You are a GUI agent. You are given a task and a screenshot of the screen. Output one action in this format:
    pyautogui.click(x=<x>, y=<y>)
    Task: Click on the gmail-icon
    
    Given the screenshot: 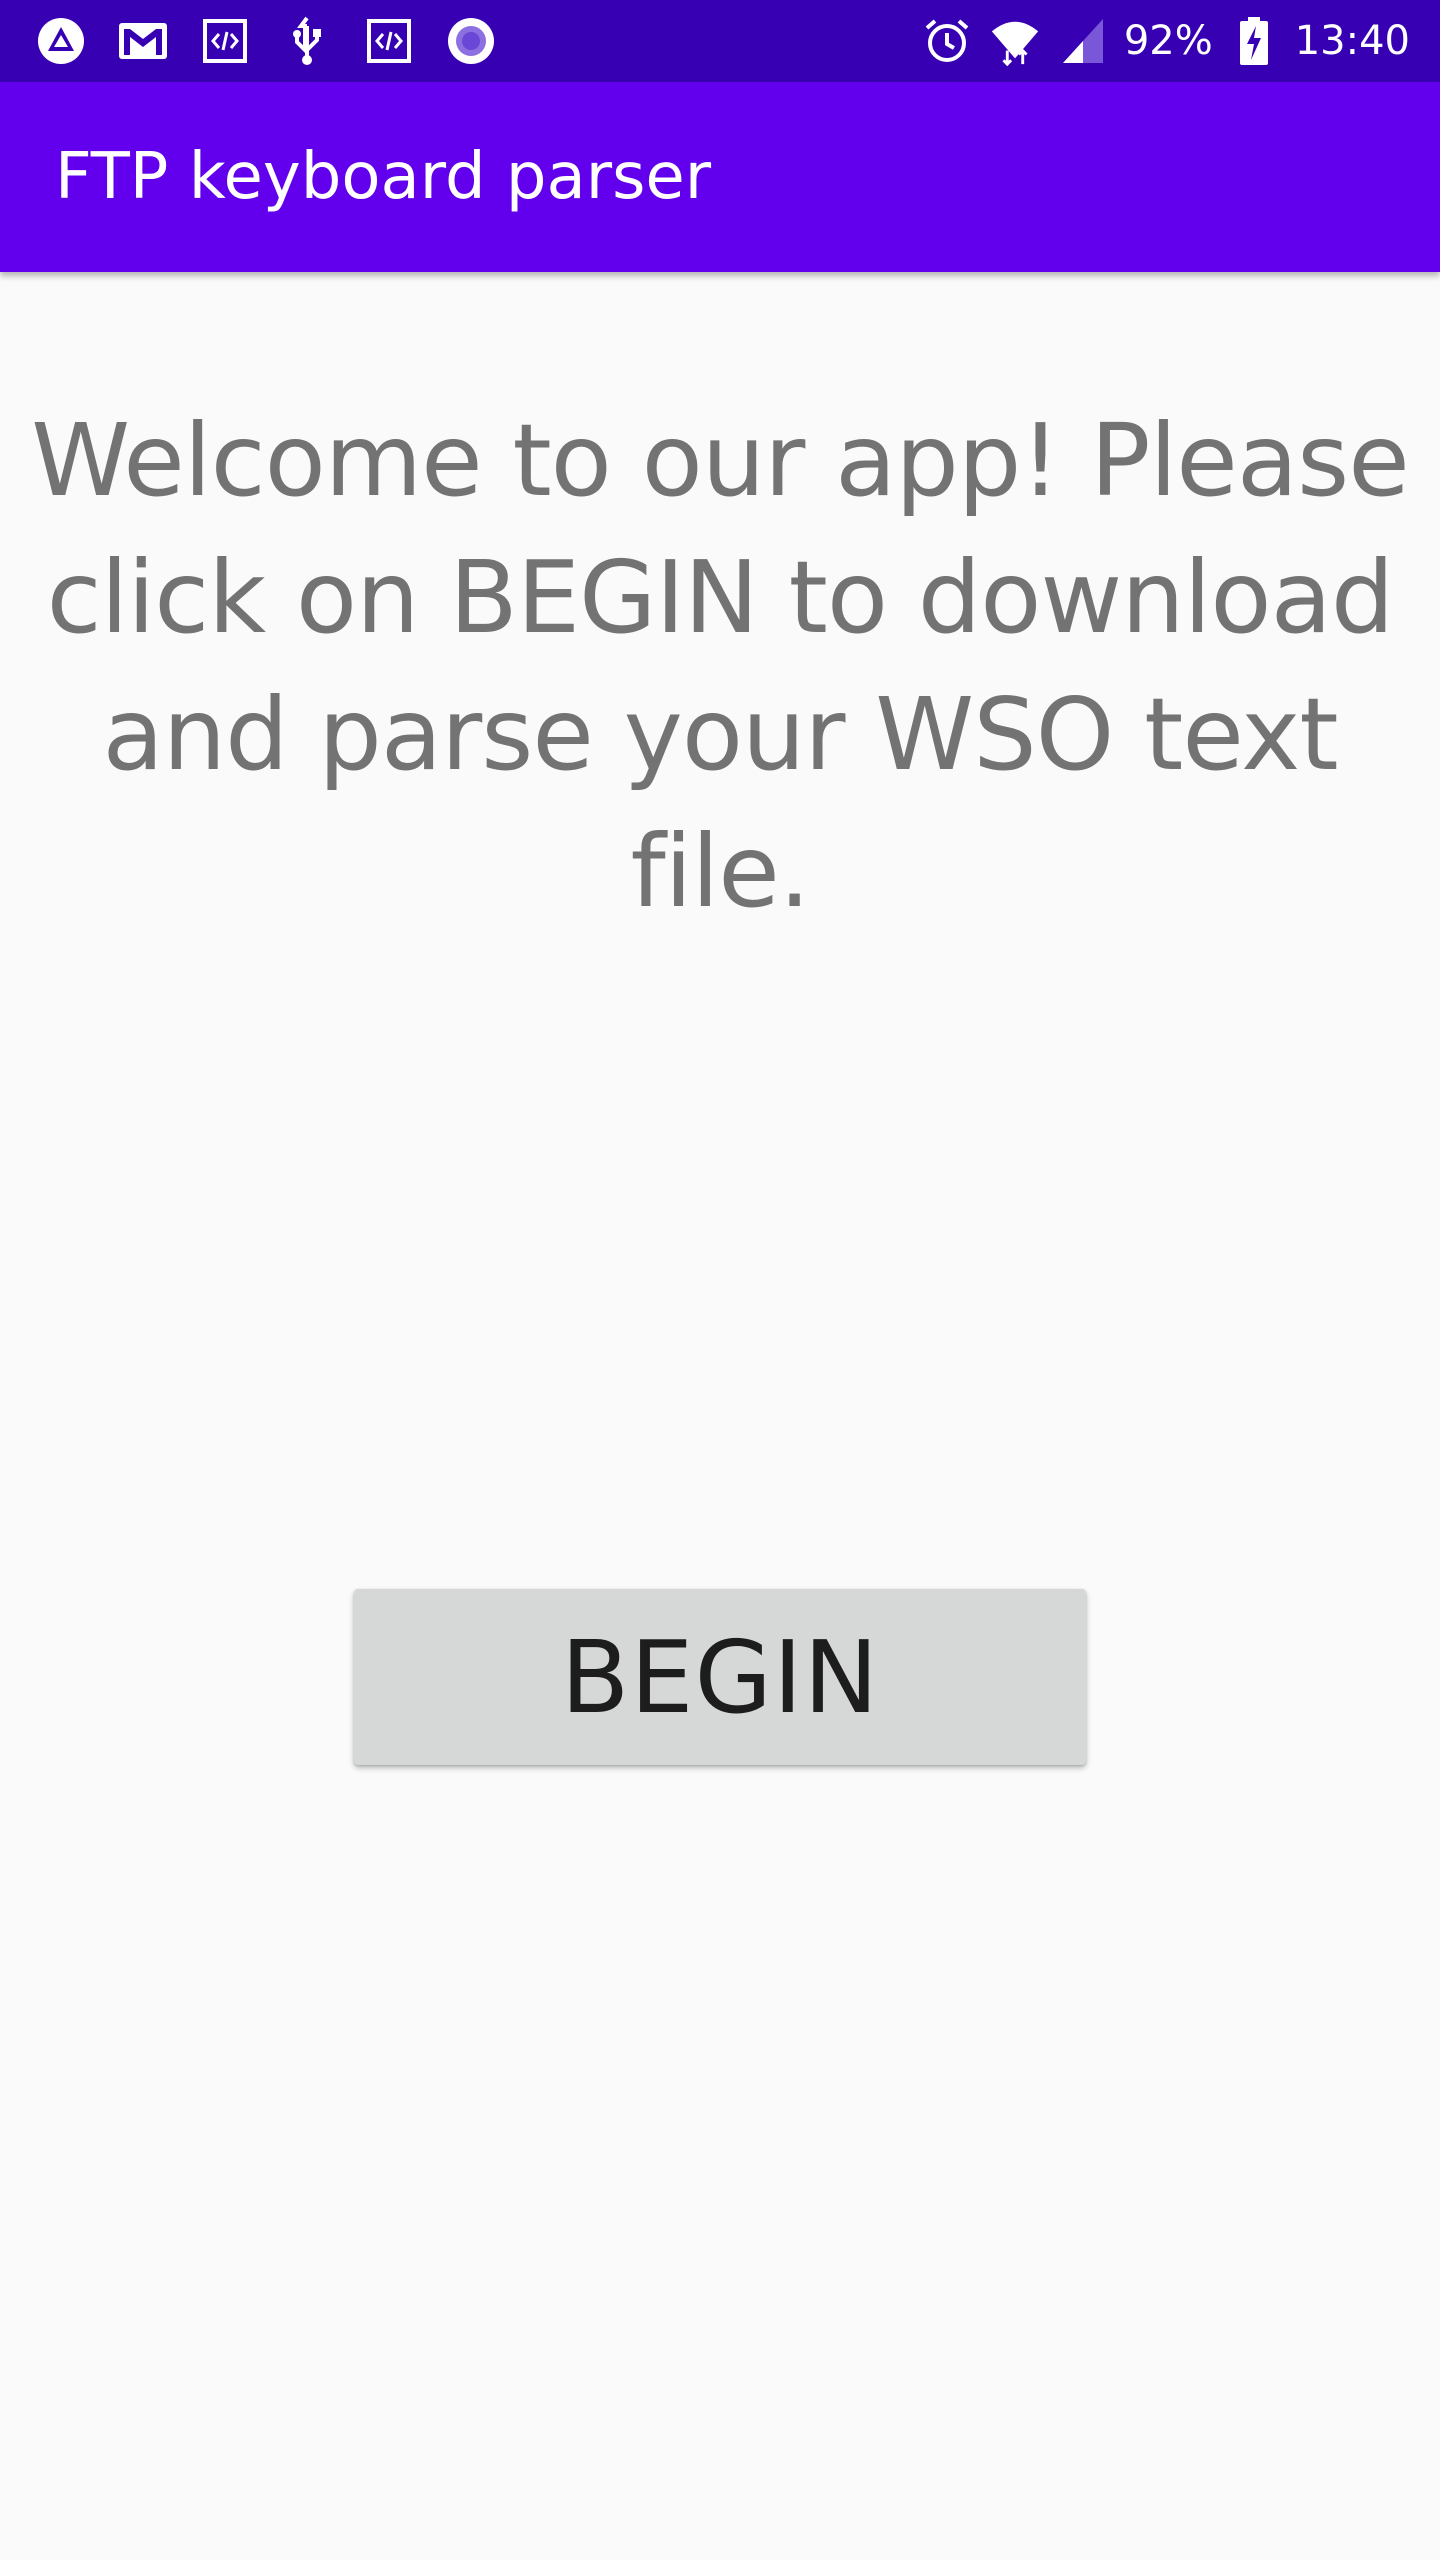 What is the action you would take?
    pyautogui.click(x=143, y=41)
    